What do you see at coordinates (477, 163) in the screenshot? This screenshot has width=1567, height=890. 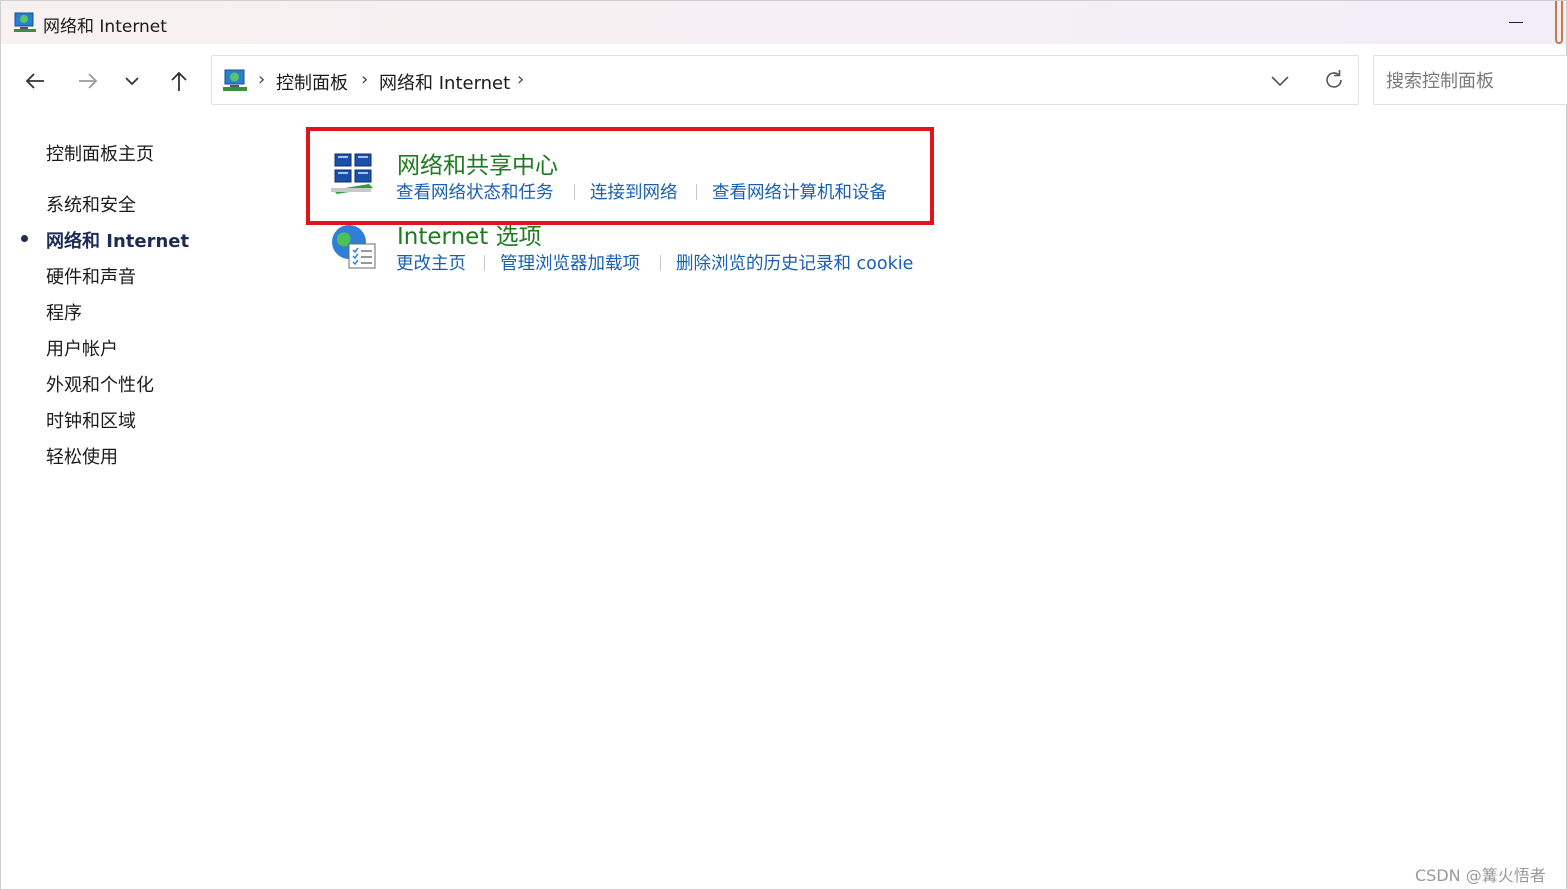 I see `category-title-network-sharing-center: 网络和共享中心` at bounding box center [477, 163].